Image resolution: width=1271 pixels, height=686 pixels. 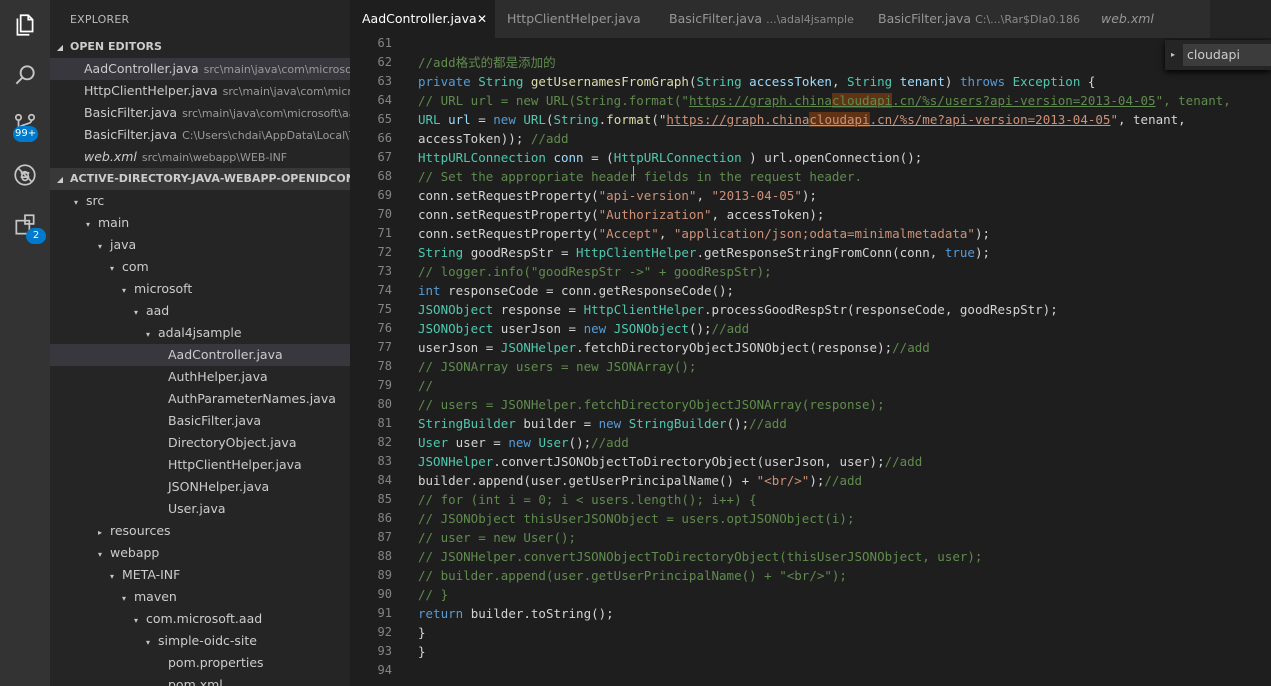 I want to click on files-icon, so click(x=25, y=25).